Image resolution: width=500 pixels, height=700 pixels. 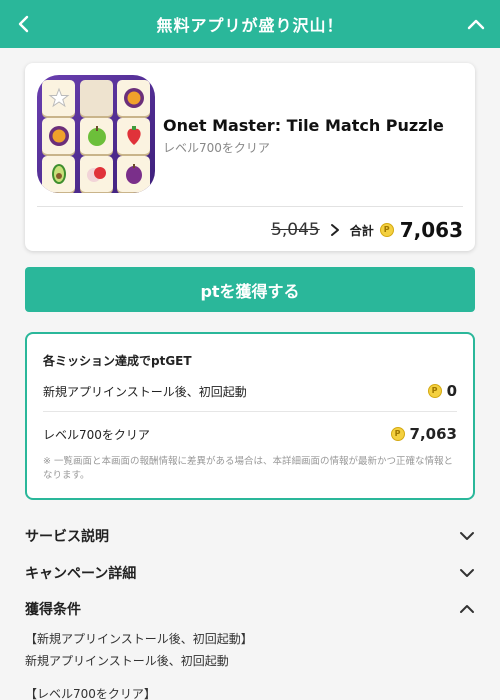 What do you see at coordinates (117, 361) in the screenshot?
I see `mission-title: 各ミッション達成でptGET` at bounding box center [117, 361].